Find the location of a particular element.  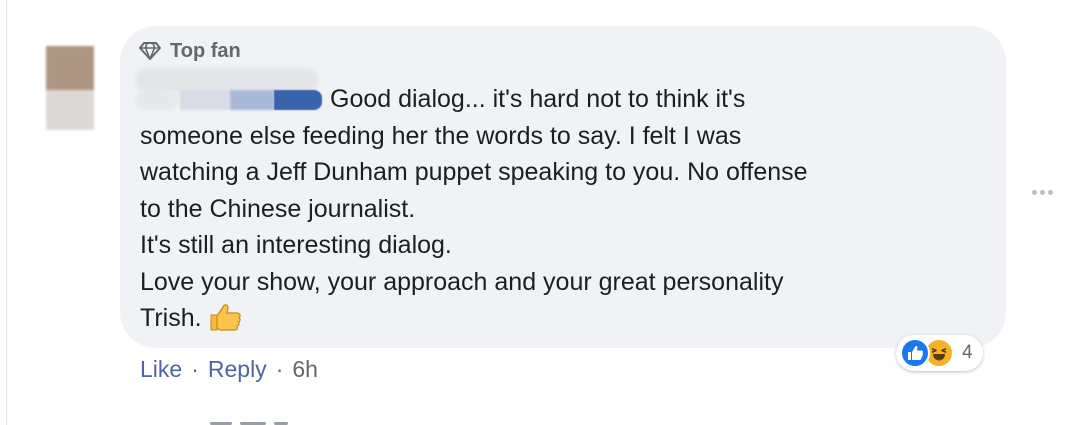

top-fan-label: Top fan is located at coordinates (205, 50).